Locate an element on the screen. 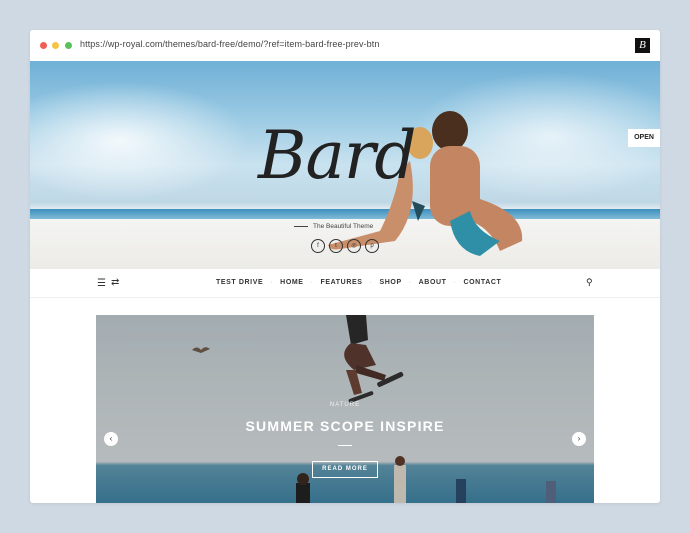 This screenshot has height=533, width=690. title-divider is located at coordinates (345, 445).